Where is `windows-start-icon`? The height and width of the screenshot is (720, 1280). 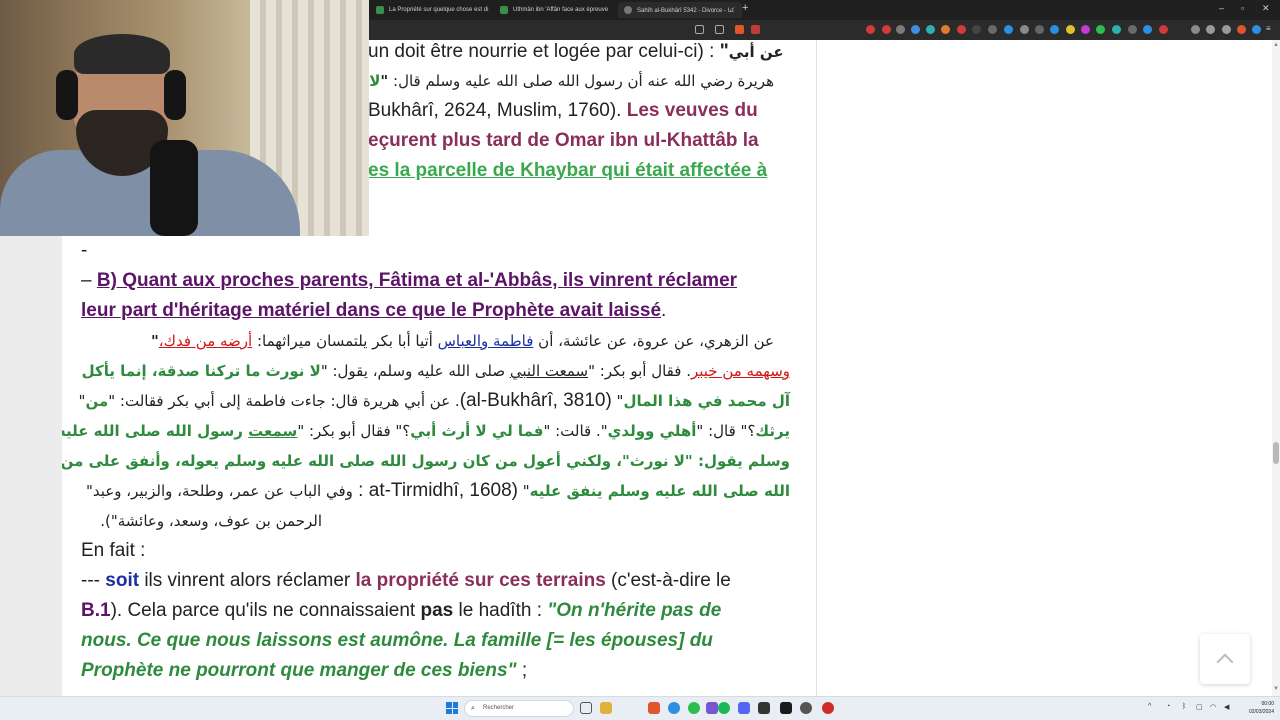 windows-start-icon is located at coordinates (452, 708).